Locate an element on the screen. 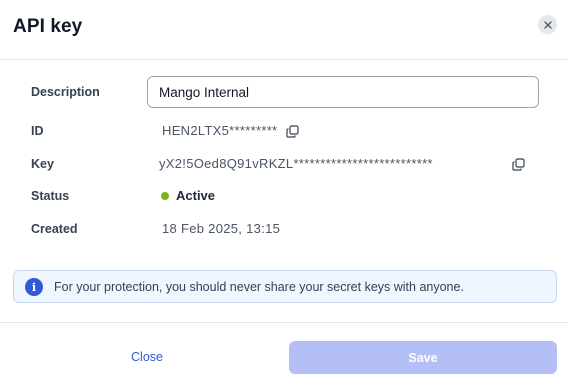 This screenshot has width=568, height=386. id-label: ID is located at coordinates (37, 131).